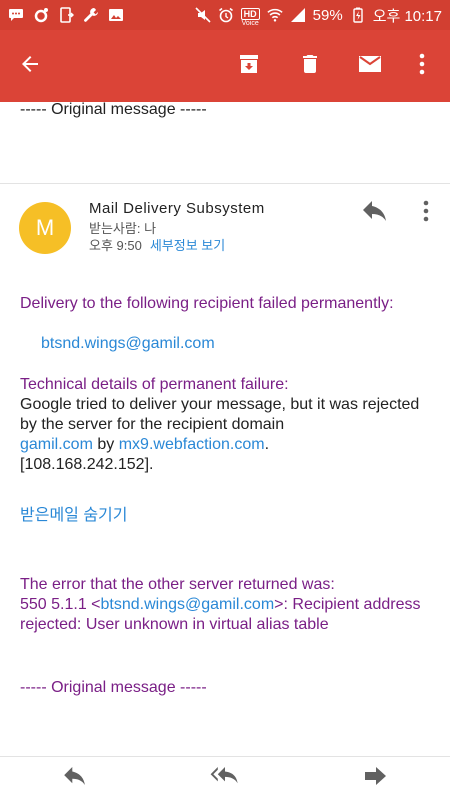  I want to click on voice-label: Voice, so click(250, 23).